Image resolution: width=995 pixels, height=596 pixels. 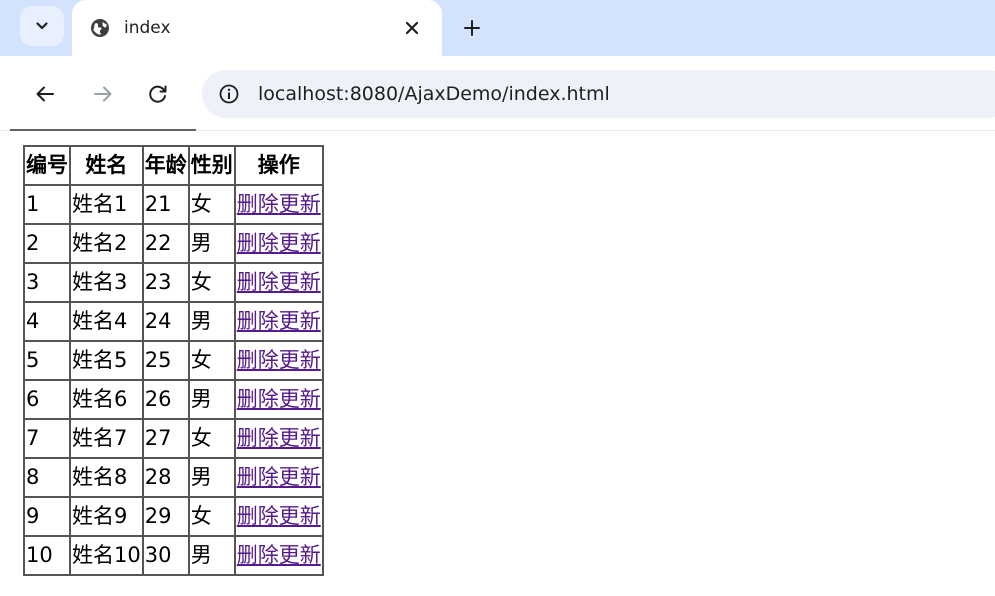 I want to click on tab-strip: index, so click(x=497, y=28).